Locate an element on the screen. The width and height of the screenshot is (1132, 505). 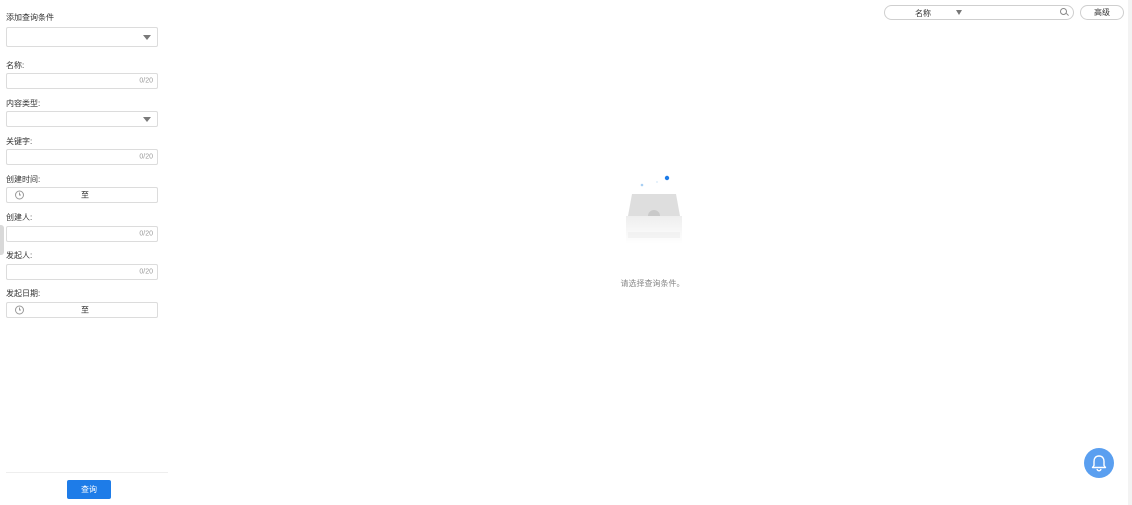
scrollbar is located at coordinates (1130, 252).